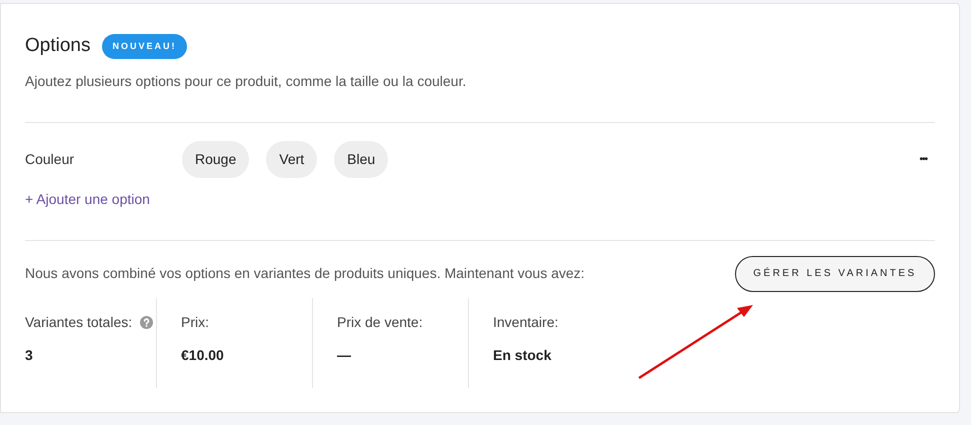 Image resolution: width=971 pixels, height=425 pixels. I want to click on section-description: Ajoutez plusieurs options pour ce produit, comme la taille ou la couleur., so click(246, 81).